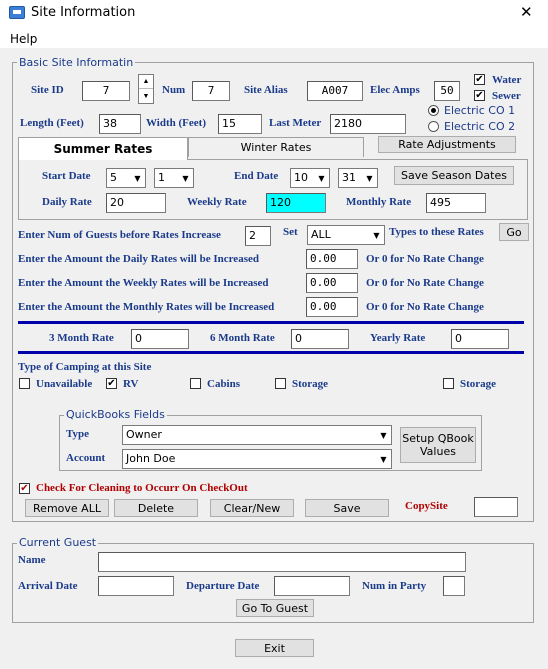 Image resolution: width=548 pixels, height=669 pixels. What do you see at coordinates (52, 123) in the screenshot?
I see `length-label: Length (Feet)` at bounding box center [52, 123].